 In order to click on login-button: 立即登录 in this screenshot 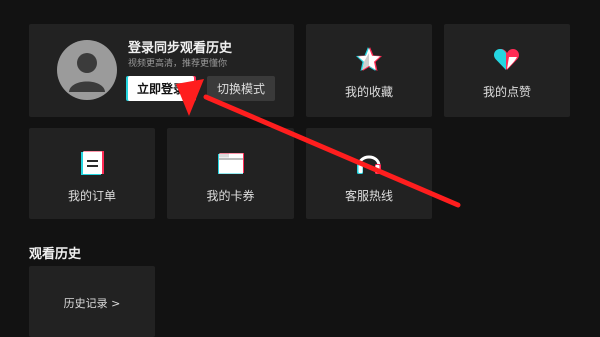, I will do `click(161, 88)`.